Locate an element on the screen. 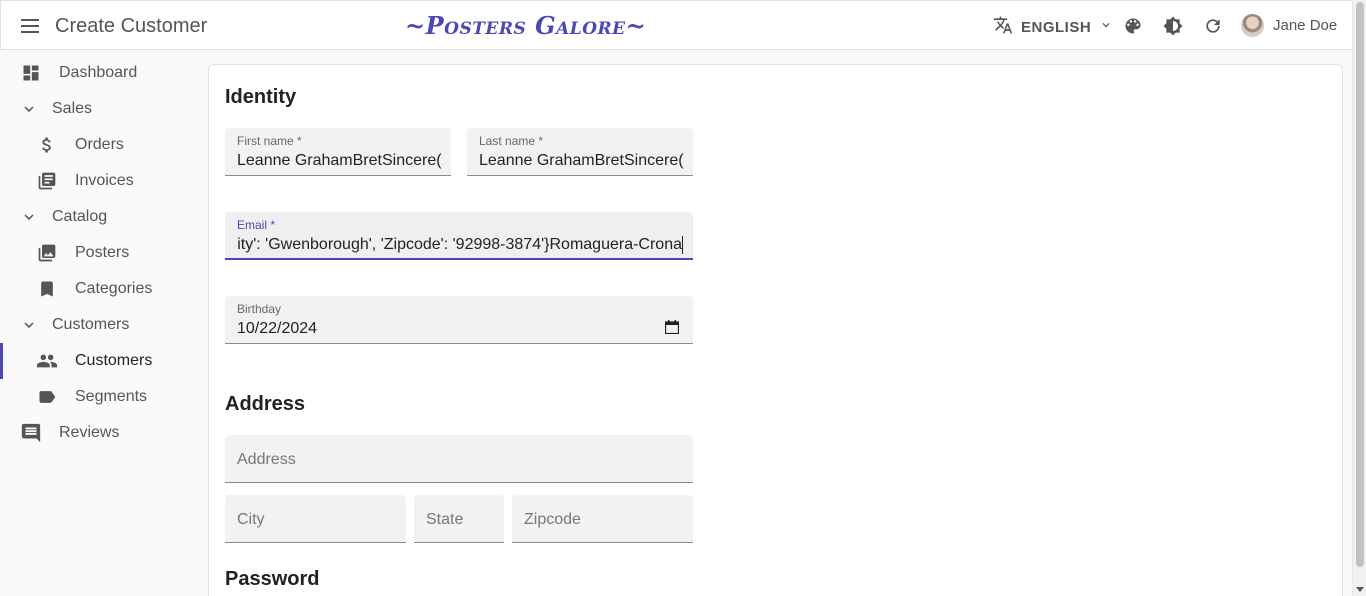 The width and height of the screenshot is (1366, 596). address-section-title: Address is located at coordinates (265, 404).